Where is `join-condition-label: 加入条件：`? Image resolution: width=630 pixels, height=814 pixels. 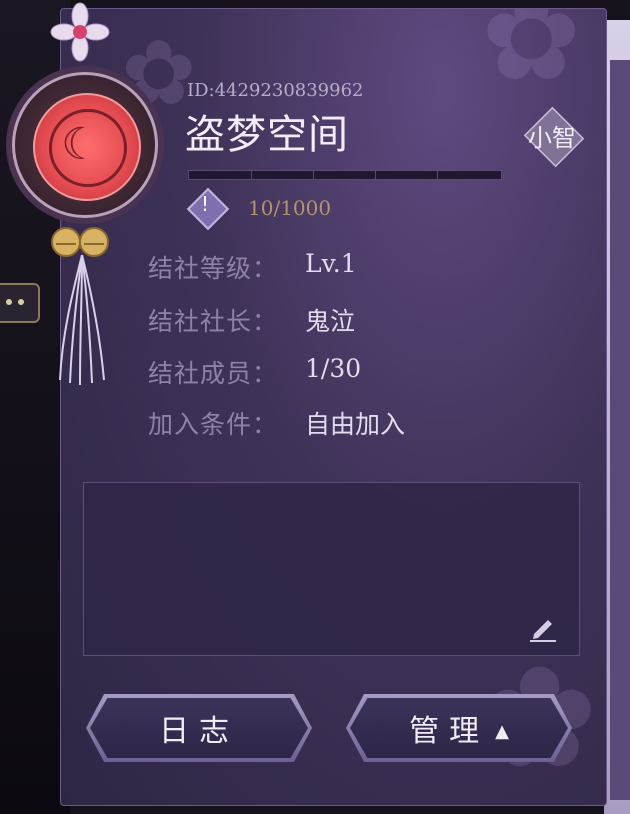 join-condition-label: 加入条件： is located at coordinates (213, 424).